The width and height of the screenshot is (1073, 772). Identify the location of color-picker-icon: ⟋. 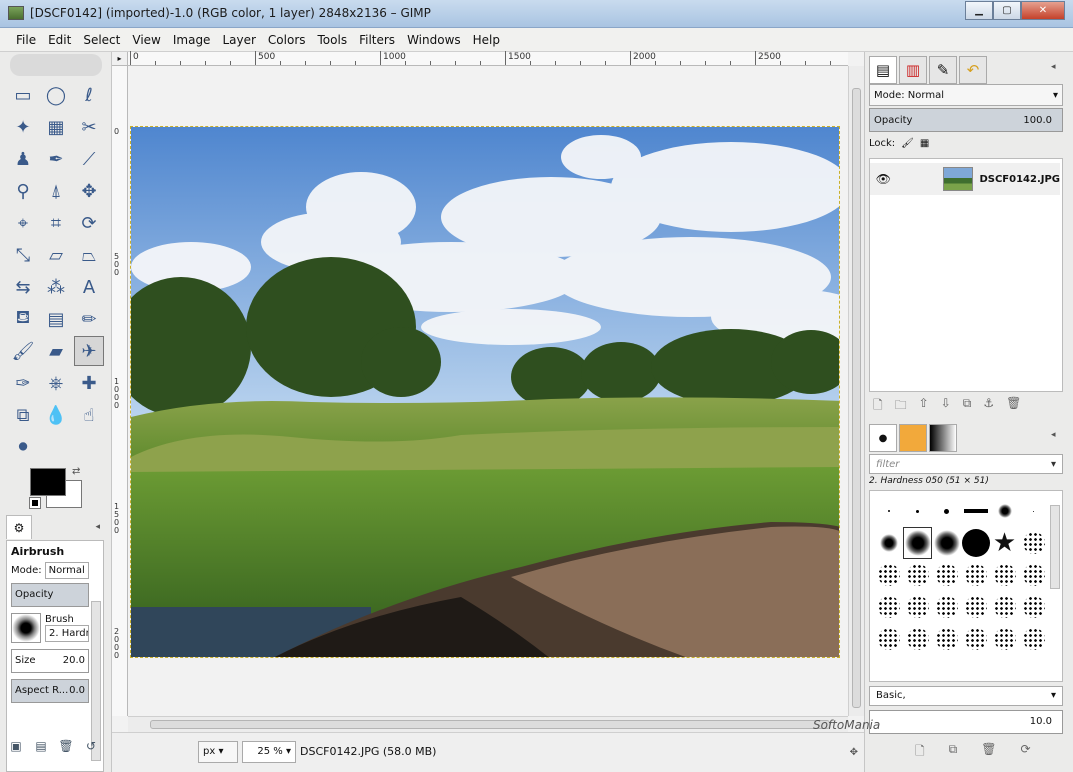
(89, 159).